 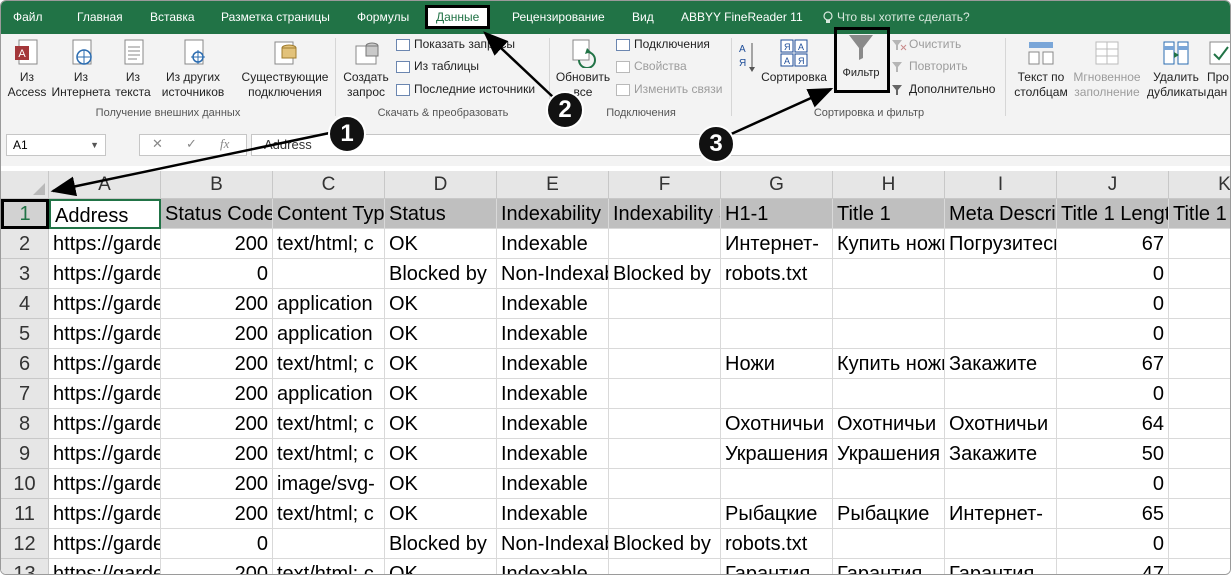 I want to click on cell-f7, so click(x=665, y=394).